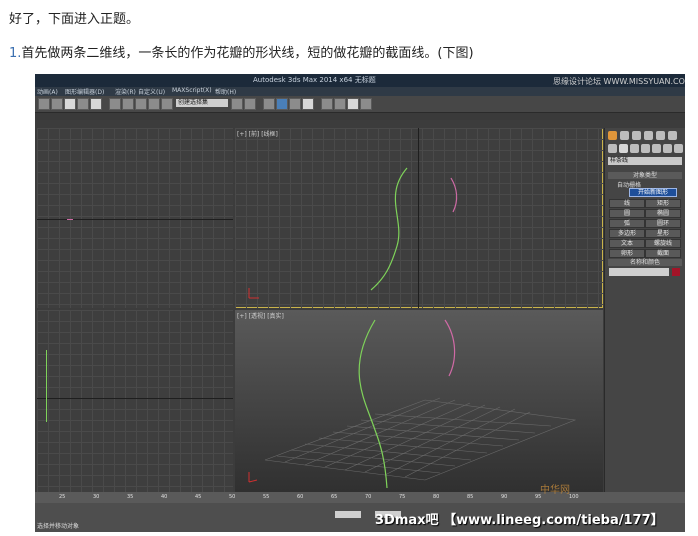  I want to click on motion-tab-icon, so click(648, 135).